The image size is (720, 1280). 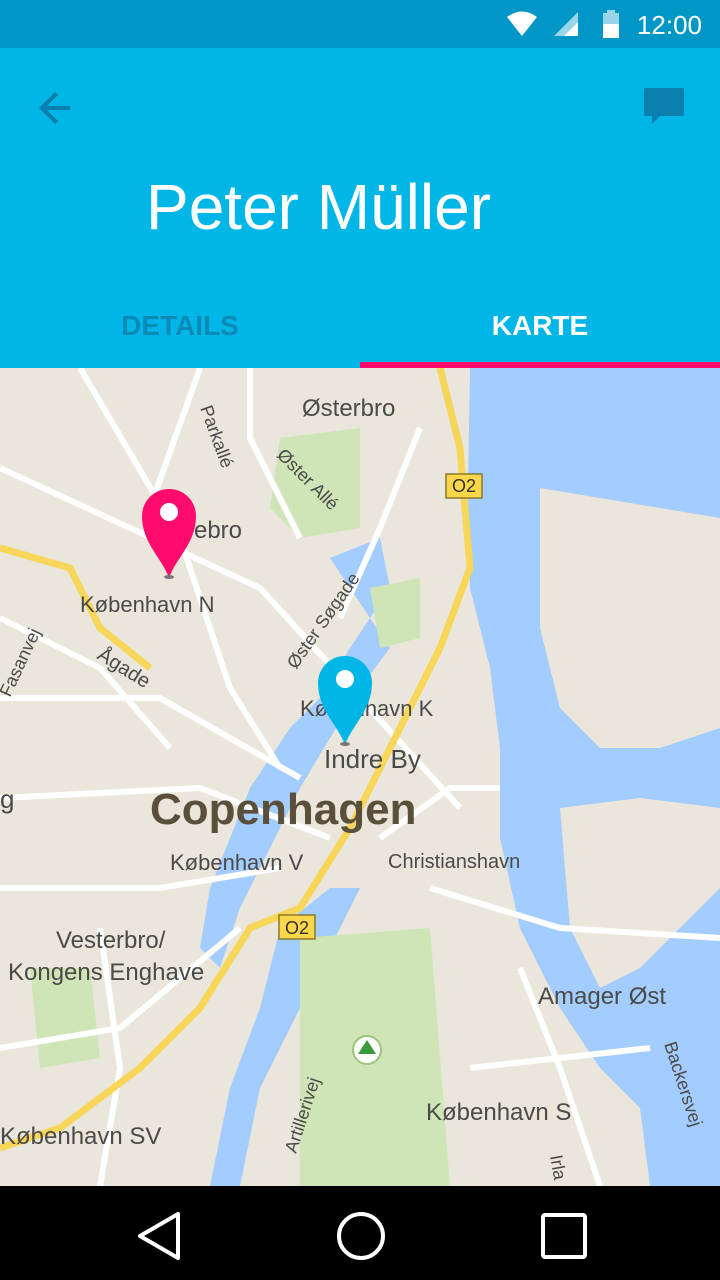 I want to click on page-title: Peter Müller, so click(x=318, y=207).